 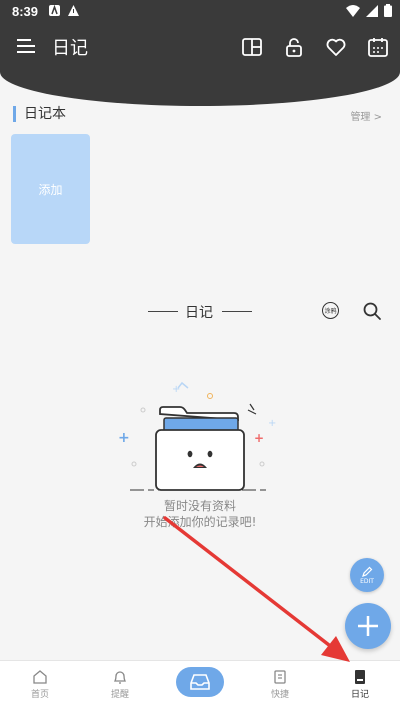 What do you see at coordinates (237, 311) in the screenshot?
I see `divider-right` at bounding box center [237, 311].